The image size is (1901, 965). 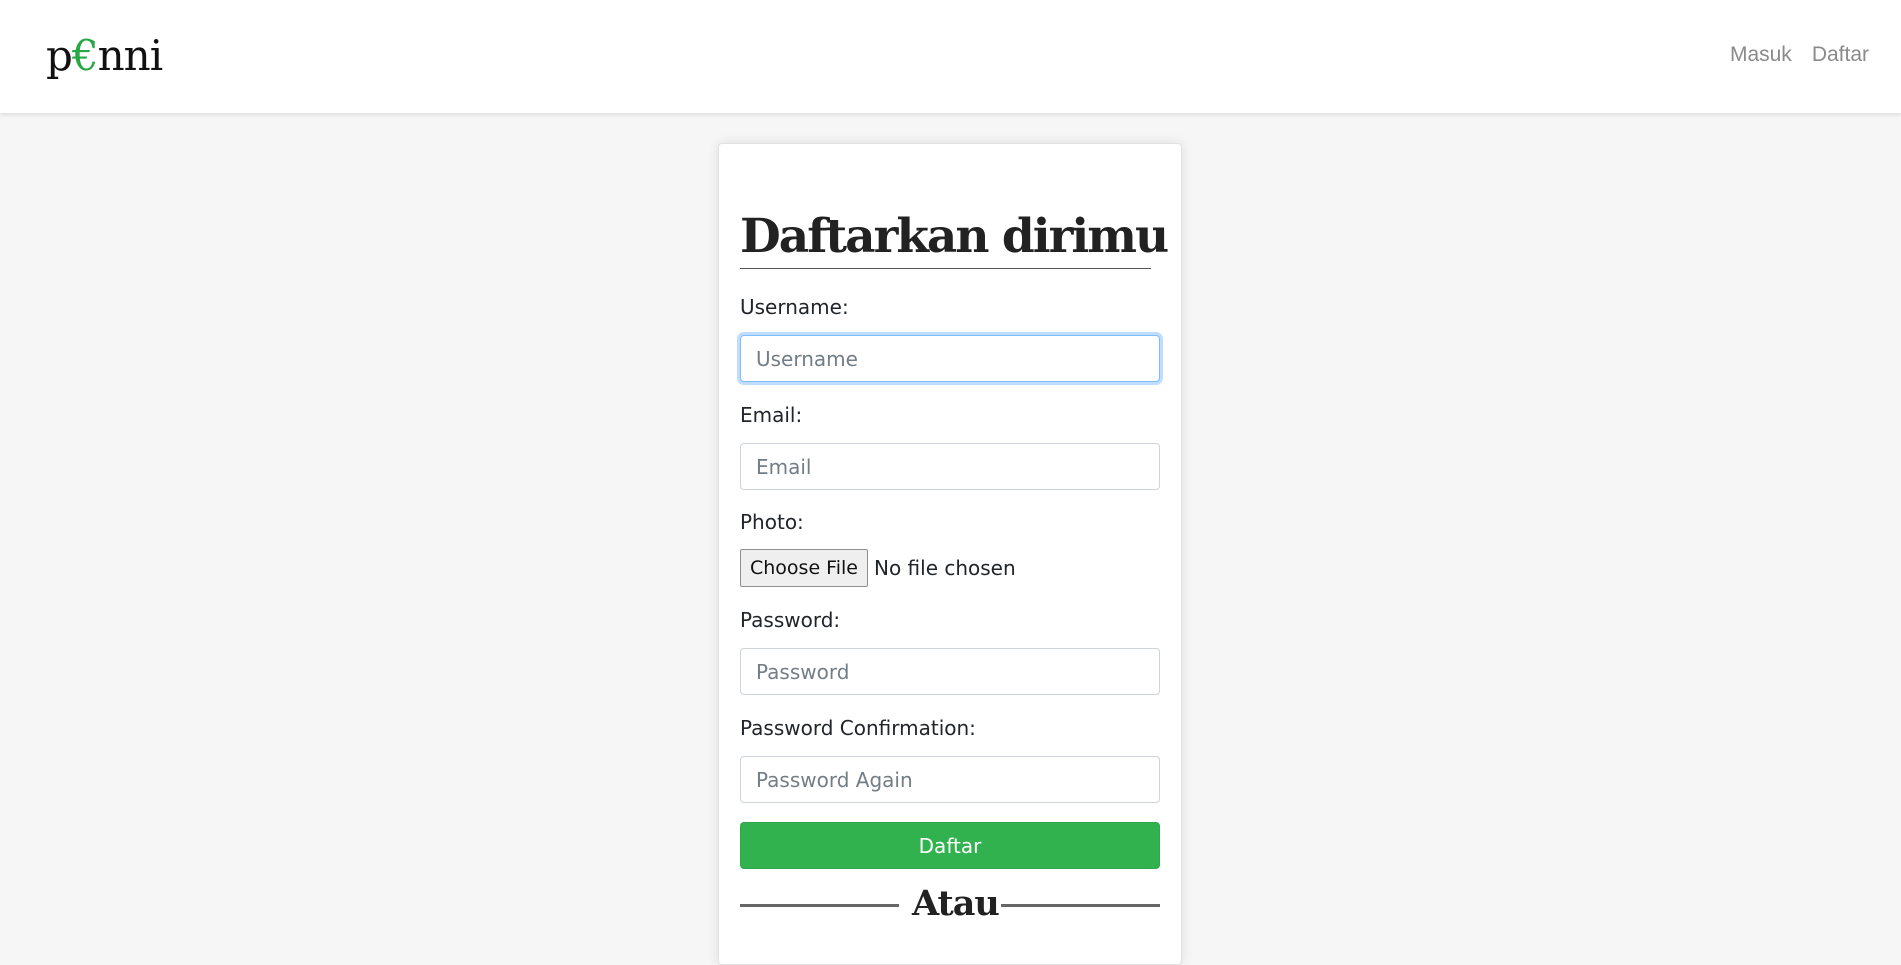 I want to click on photo-file-input: Choose File No file chosen, so click(x=878, y=568).